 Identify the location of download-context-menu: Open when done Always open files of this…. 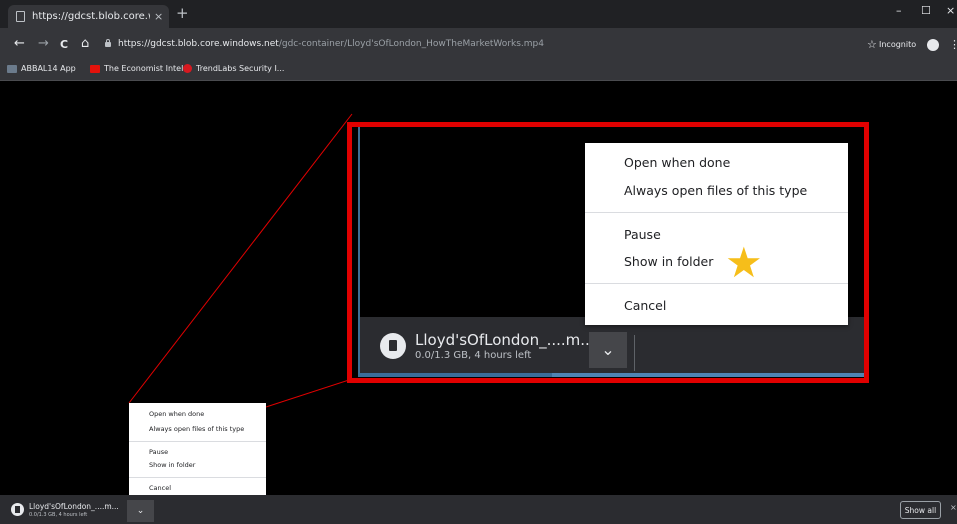
(716, 234).